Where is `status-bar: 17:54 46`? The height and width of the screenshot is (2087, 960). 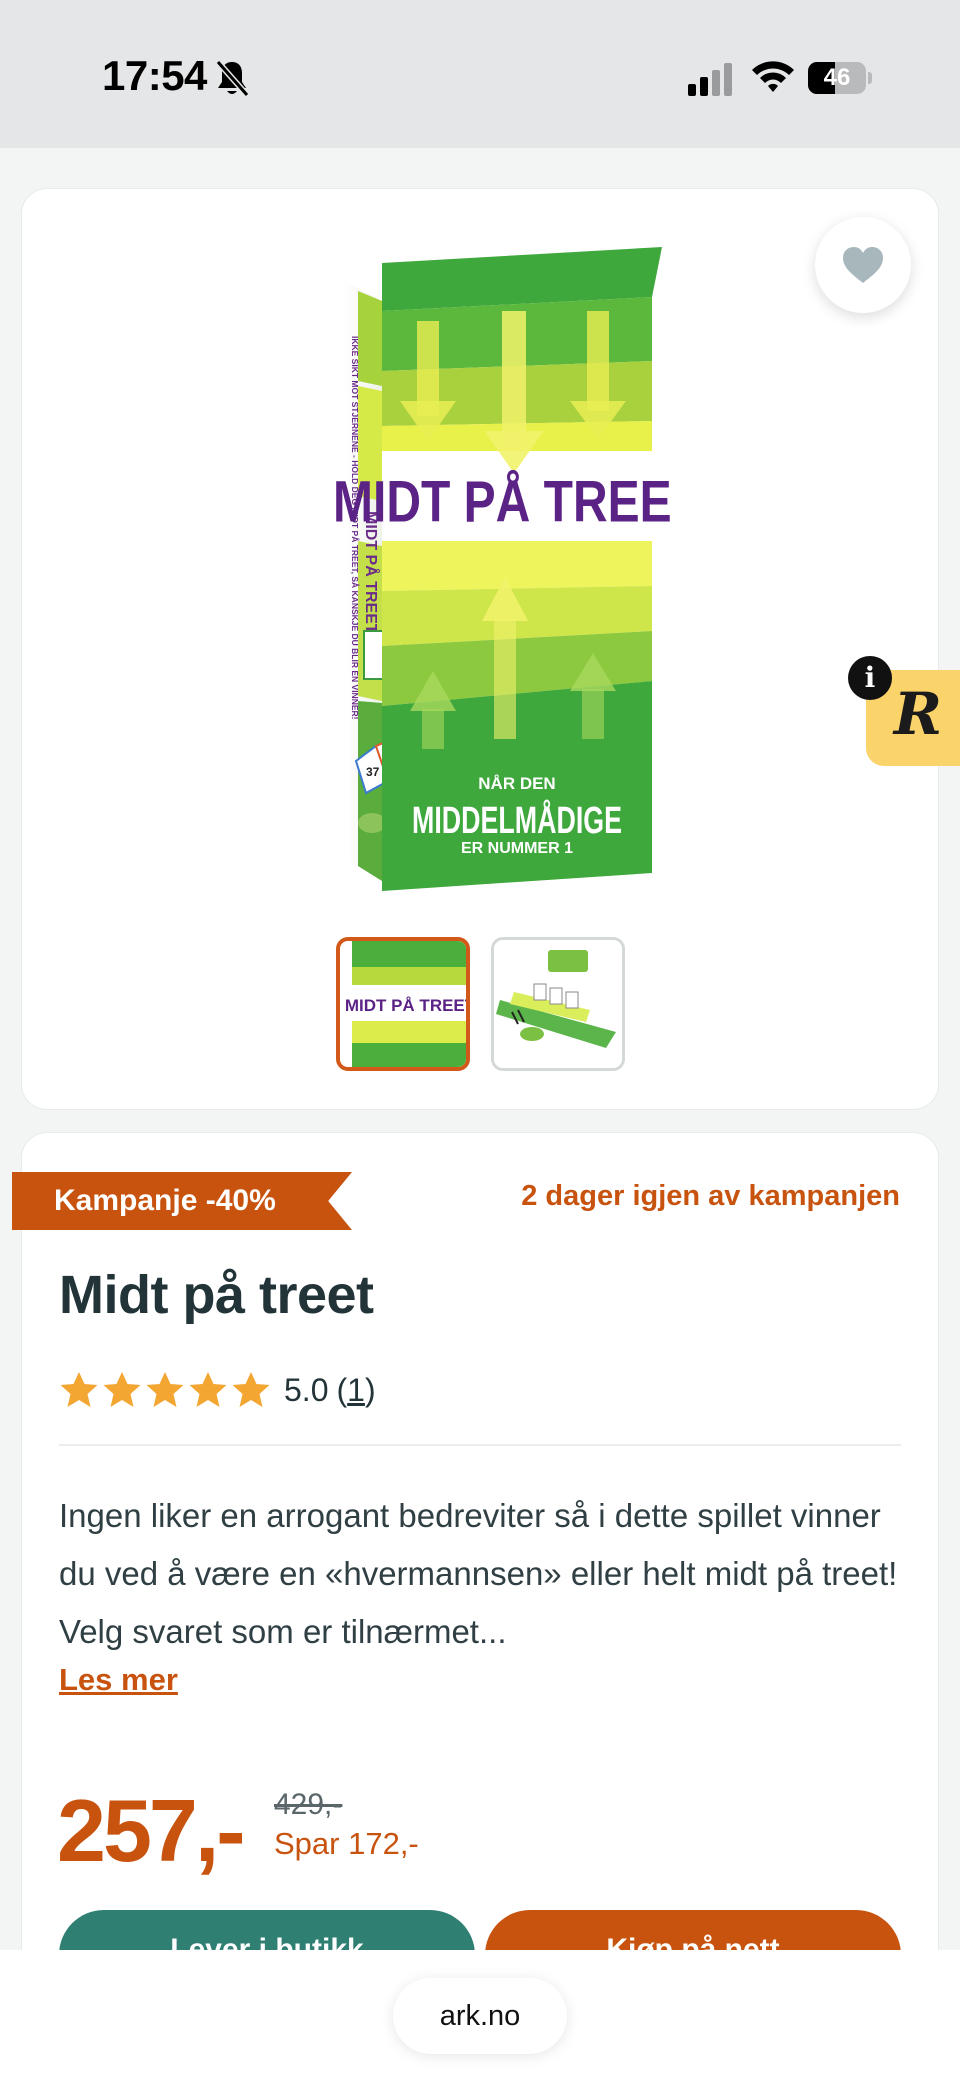 status-bar: 17:54 46 is located at coordinates (480, 74).